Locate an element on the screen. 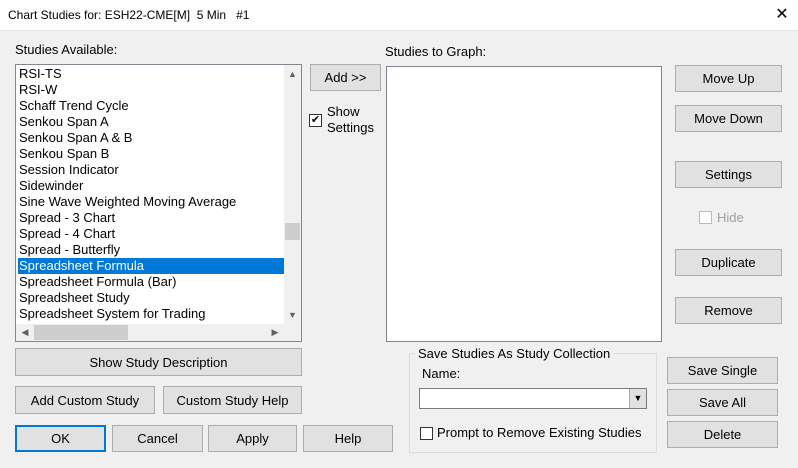 Image resolution: width=798 pixels, height=468 pixels. hide-checkbox is located at coordinates (705, 217).